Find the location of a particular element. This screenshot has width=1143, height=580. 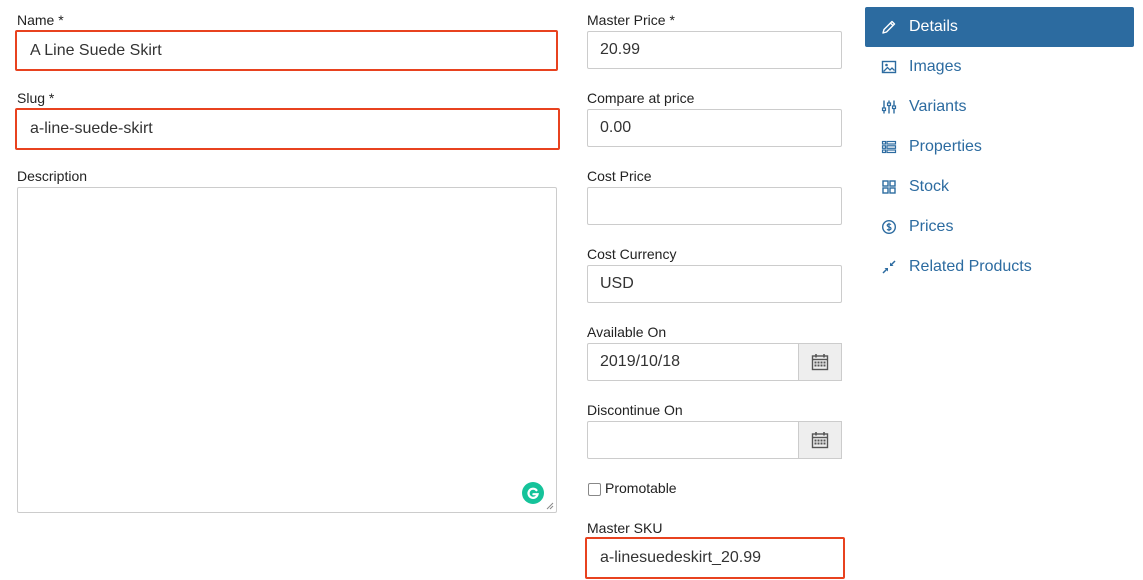

pencil-icon is located at coordinates (889, 27).